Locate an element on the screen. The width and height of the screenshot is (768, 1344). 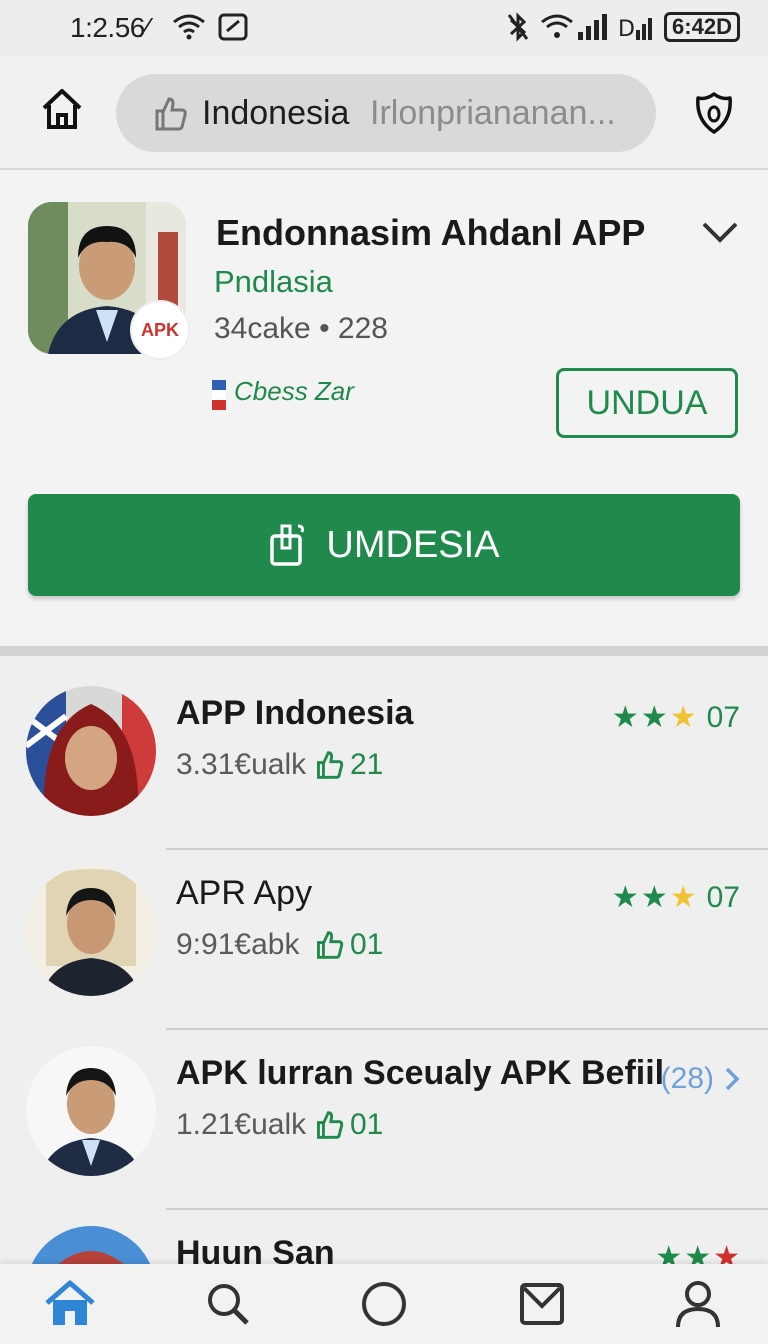
screen-cast-icon is located at coordinates (233, 27).